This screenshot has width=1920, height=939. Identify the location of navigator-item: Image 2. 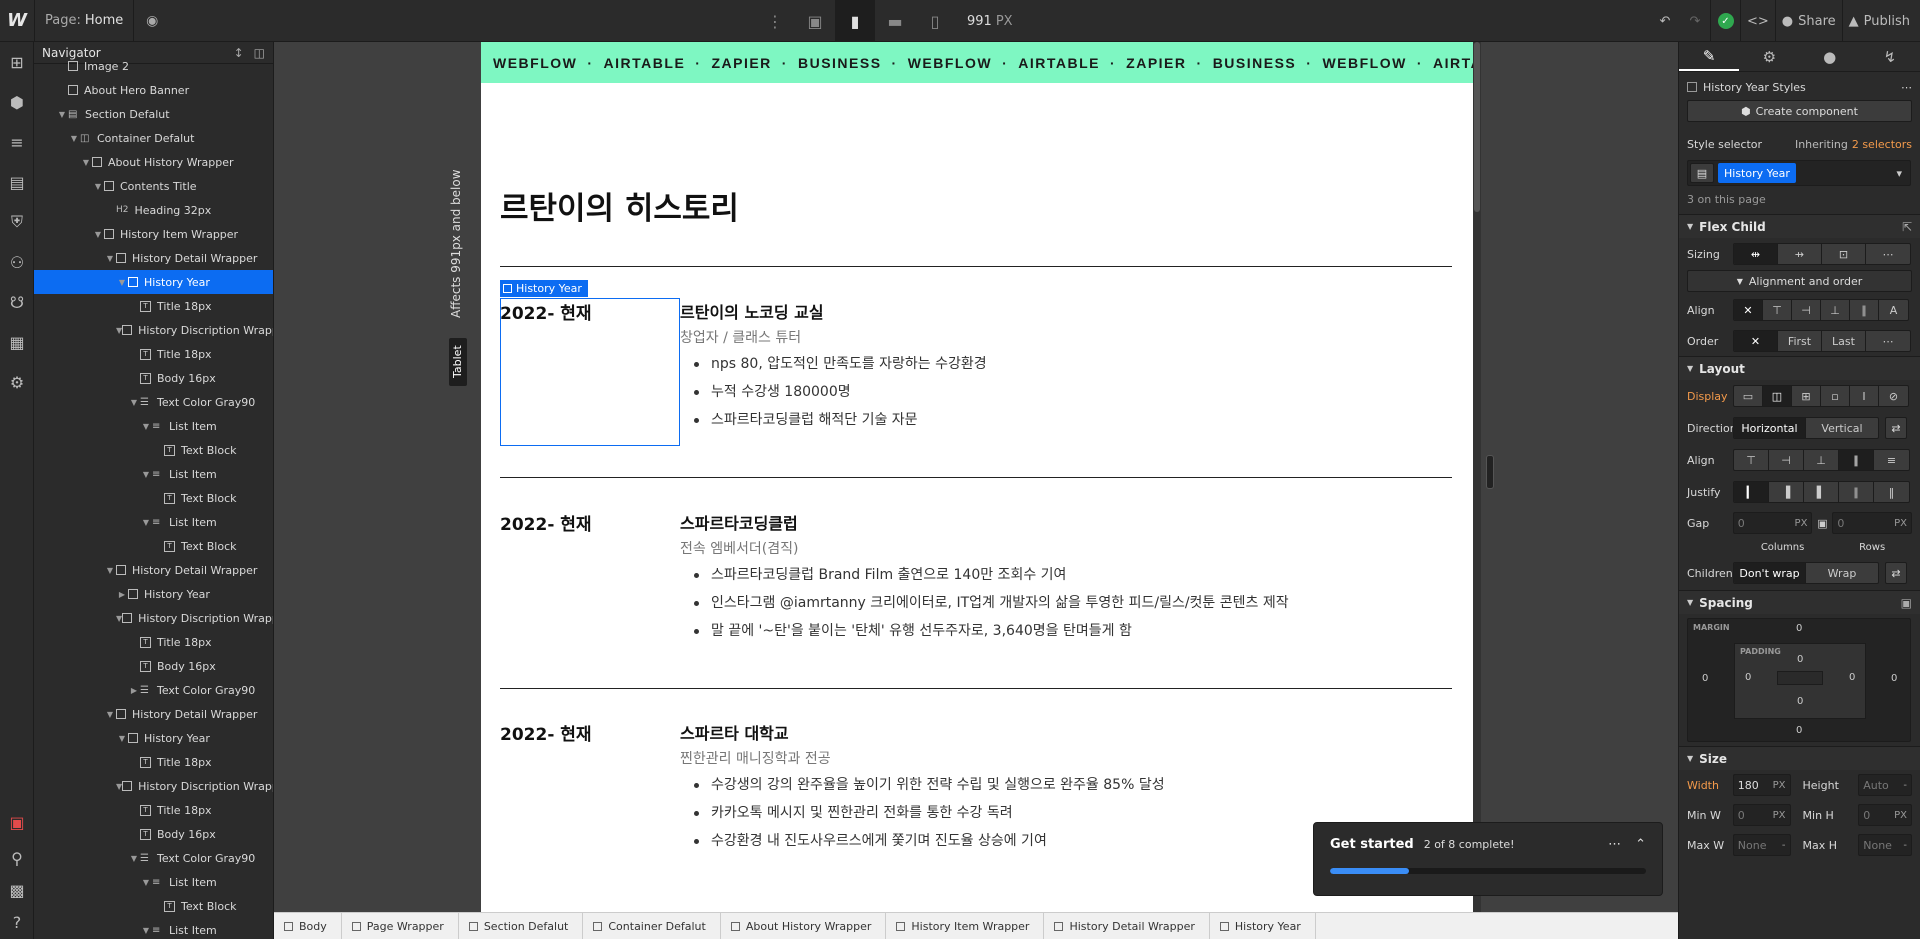
(153, 66).